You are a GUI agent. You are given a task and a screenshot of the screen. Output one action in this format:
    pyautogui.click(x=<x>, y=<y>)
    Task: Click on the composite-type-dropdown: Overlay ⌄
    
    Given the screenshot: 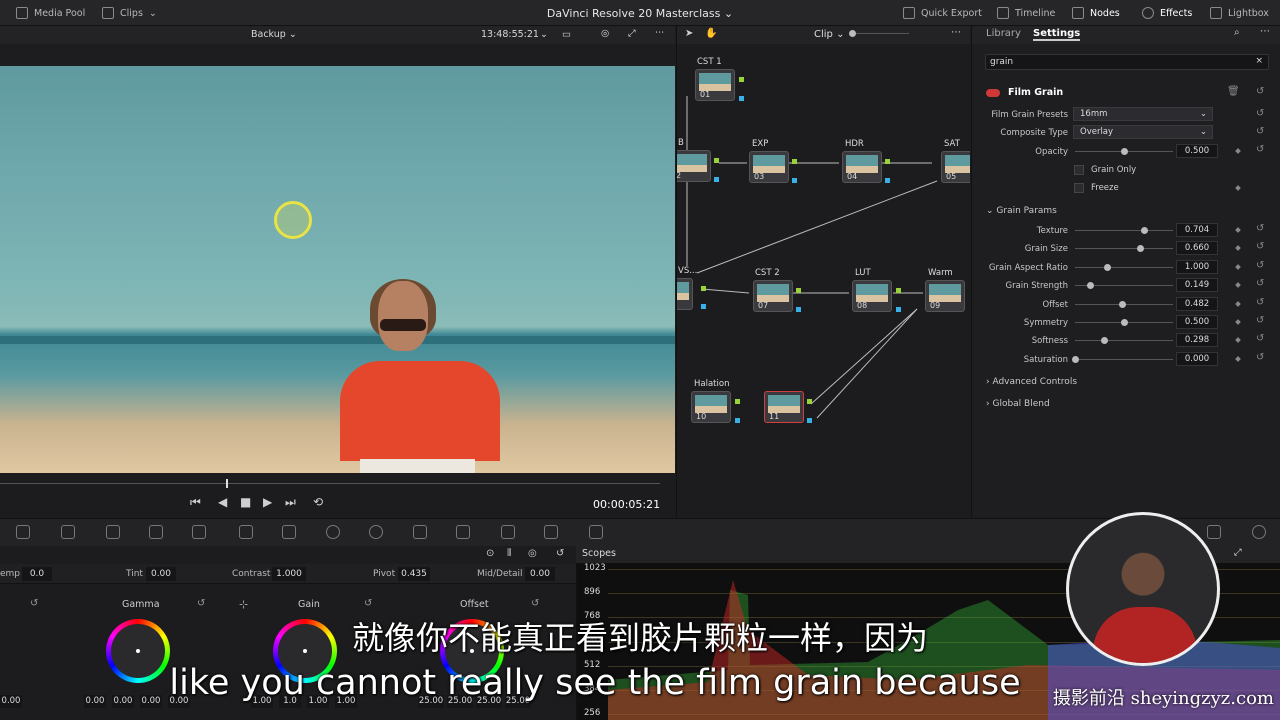 What is the action you would take?
    pyautogui.click(x=1143, y=132)
    